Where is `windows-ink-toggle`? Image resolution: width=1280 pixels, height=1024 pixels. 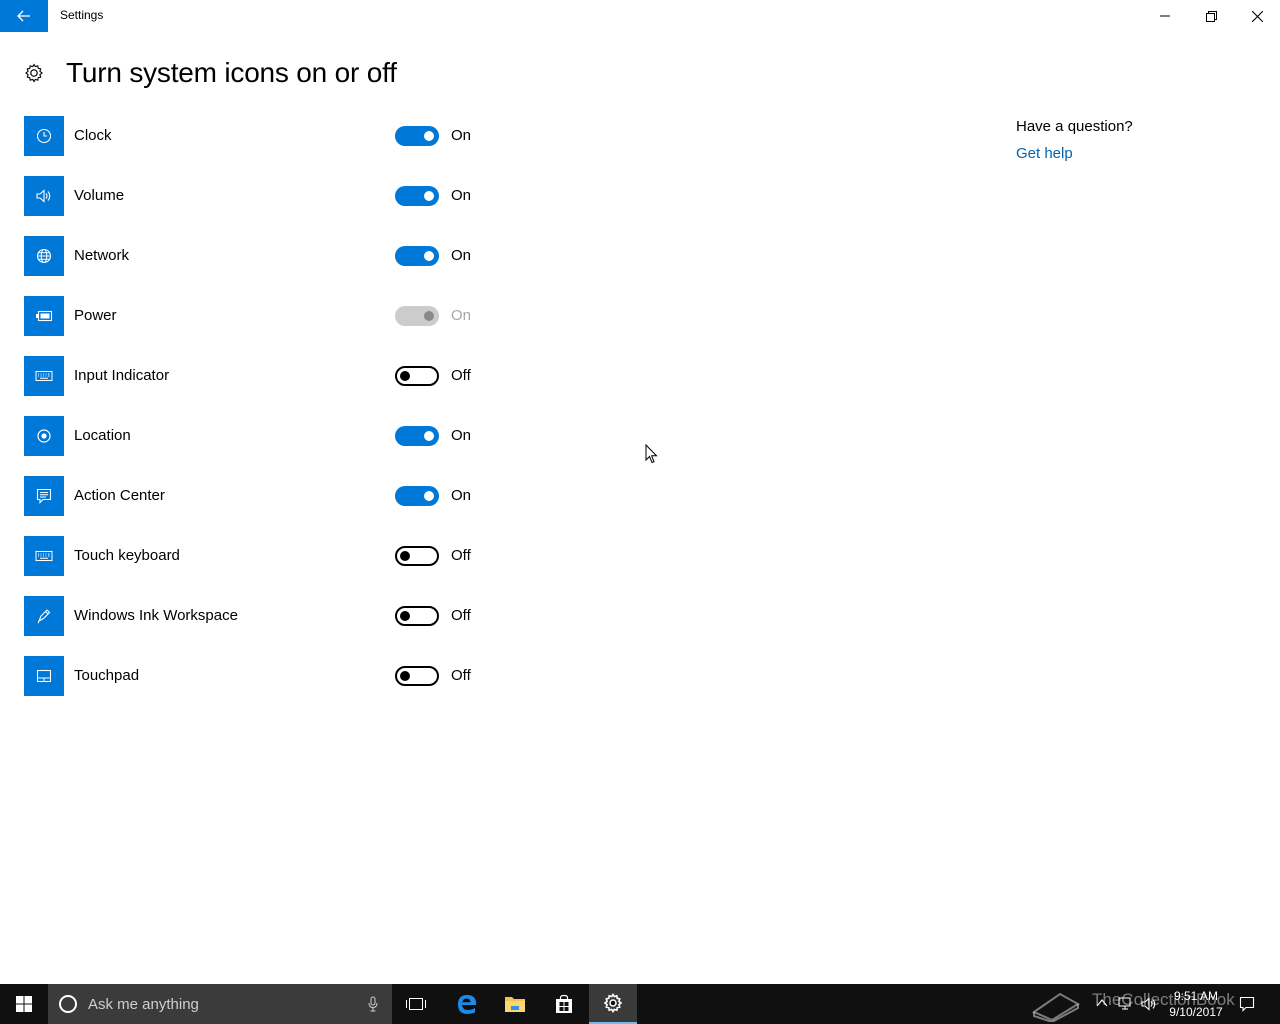
windows-ink-toggle is located at coordinates (417, 616).